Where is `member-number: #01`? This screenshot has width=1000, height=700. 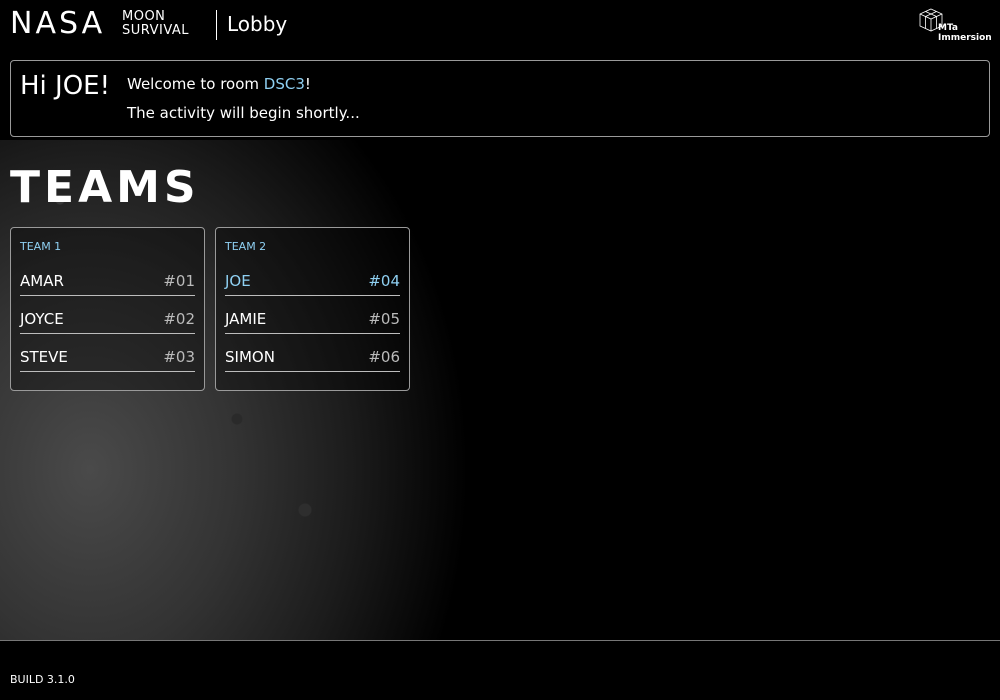 member-number: #01 is located at coordinates (179, 281).